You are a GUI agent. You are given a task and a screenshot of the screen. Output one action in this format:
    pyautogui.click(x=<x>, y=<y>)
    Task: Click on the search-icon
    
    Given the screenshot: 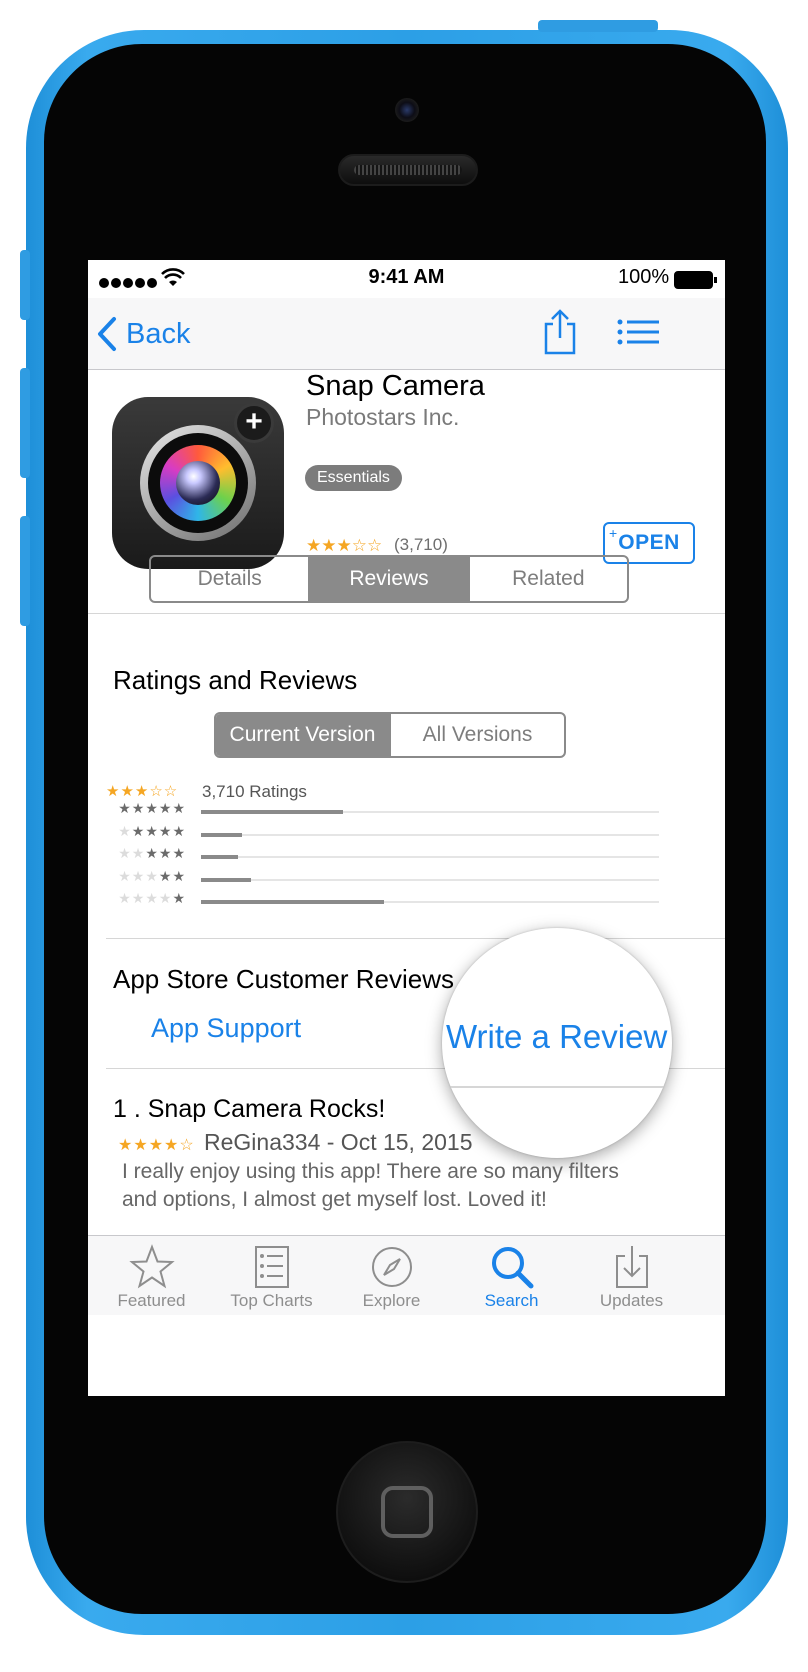 What is the action you would take?
    pyautogui.click(x=513, y=1268)
    